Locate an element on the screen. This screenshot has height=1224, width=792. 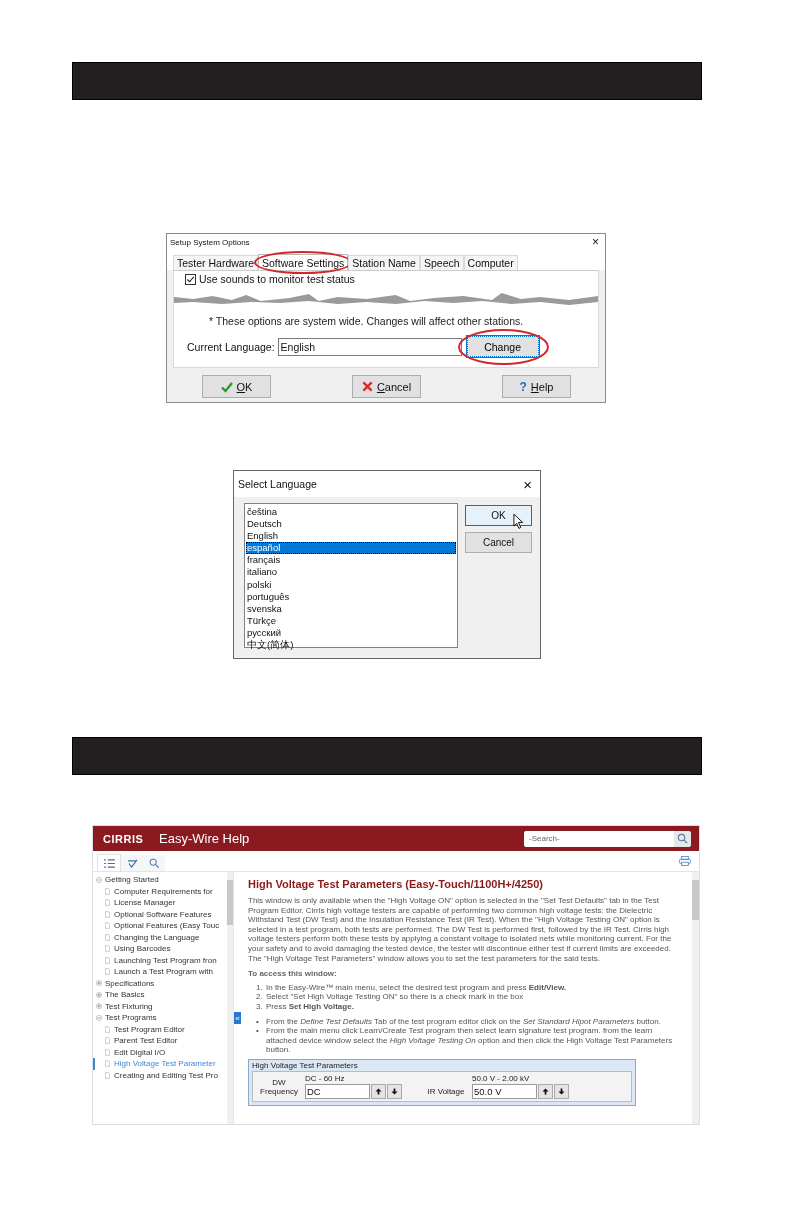
list-item: polski is located at coordinates (351, 584).